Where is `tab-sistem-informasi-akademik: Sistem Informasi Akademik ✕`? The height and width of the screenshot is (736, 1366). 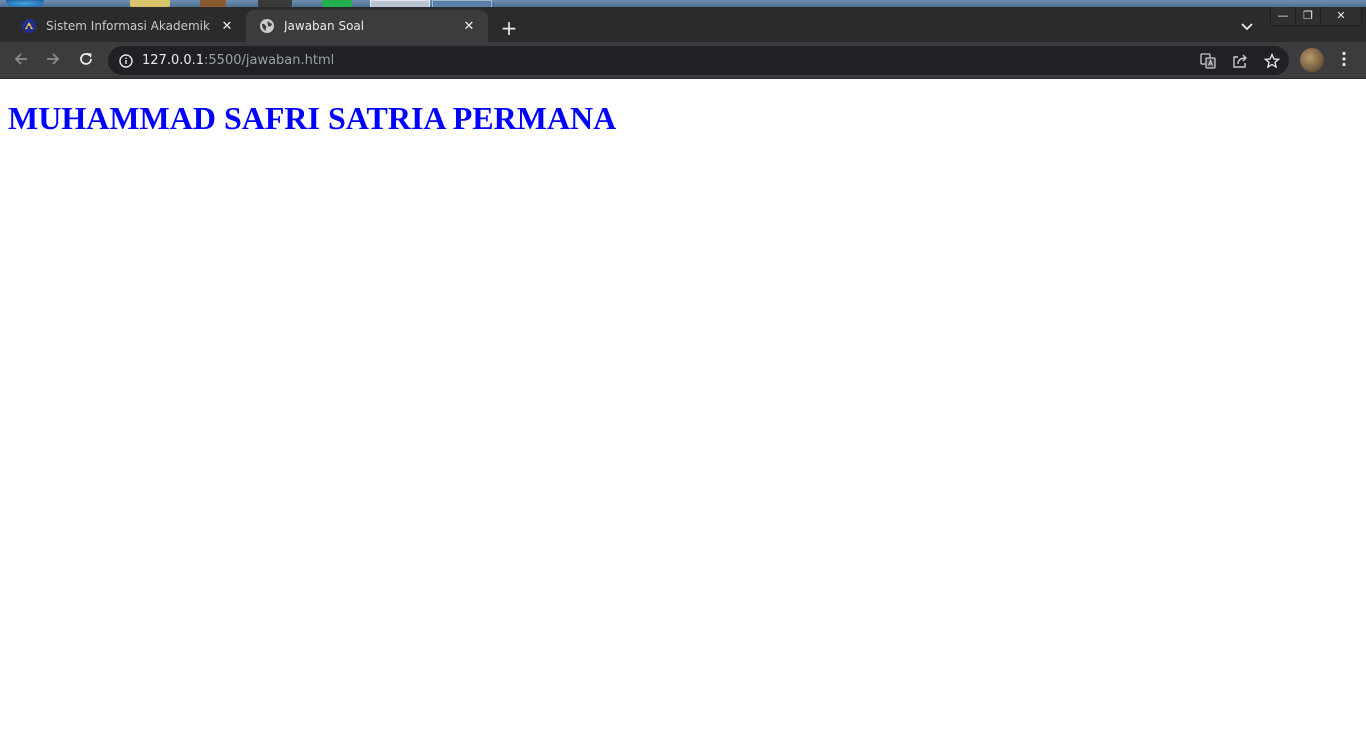 tab-sistem-informasi-akademik: Sistem Informasi Akademik ✕ is located at coordinates (127, 26).